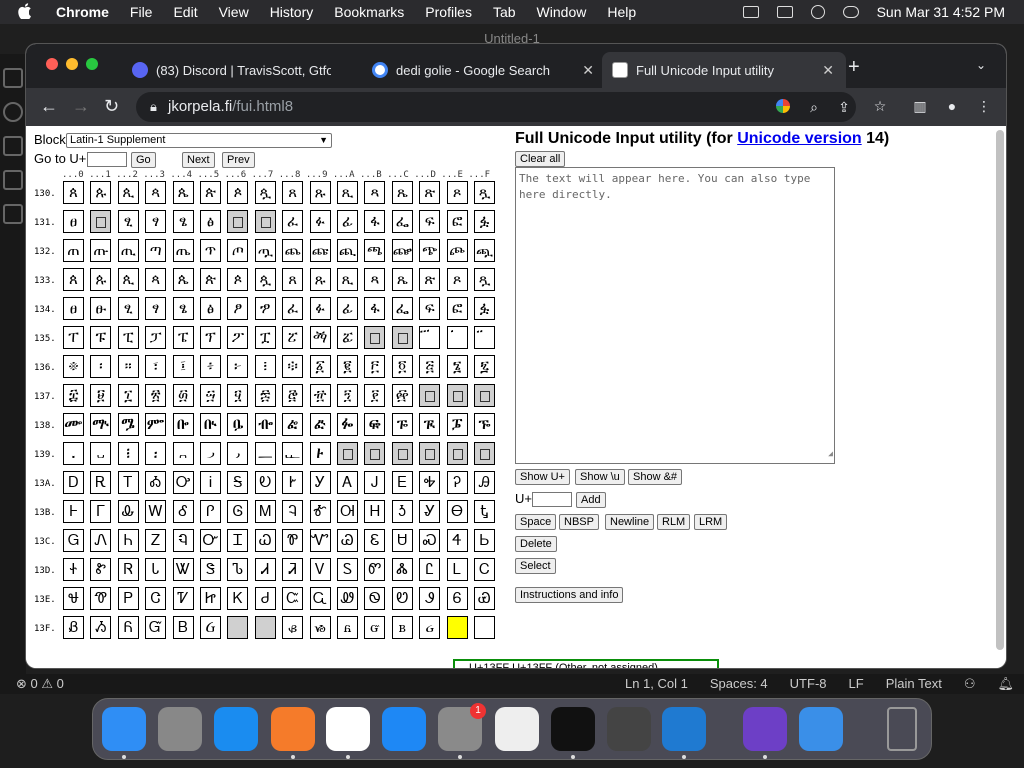 The width and height of the screenshot is (1024, 768). Describe the element at coordinates (674, 522) in the screenshot. I see `rlm-button: RLM` at that location.